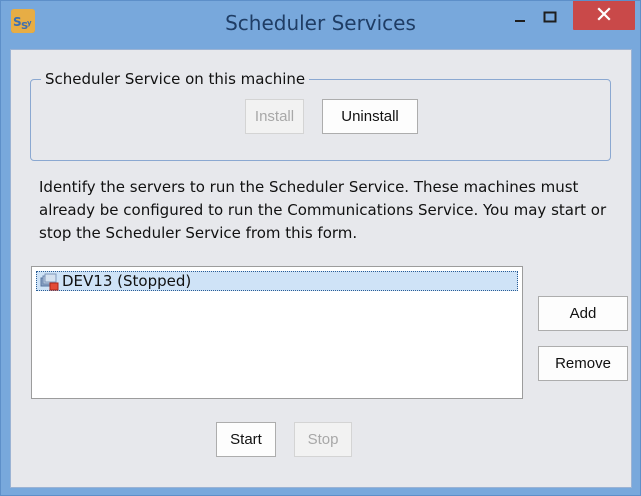  I want to click on title-bar: S S y Scheduler Services, so click(320, 25).